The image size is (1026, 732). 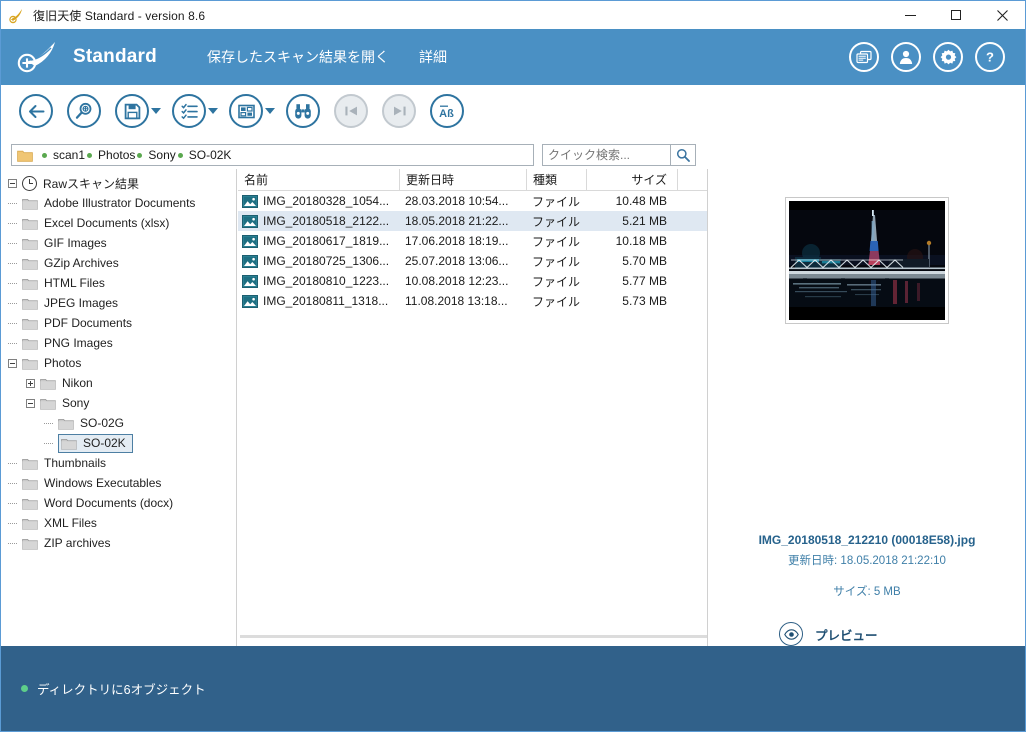 What do you see at coordinates (81, 263) in the screenshot?
I see `tree-node-label: GZip Archives` at bounding box center [81, 263].